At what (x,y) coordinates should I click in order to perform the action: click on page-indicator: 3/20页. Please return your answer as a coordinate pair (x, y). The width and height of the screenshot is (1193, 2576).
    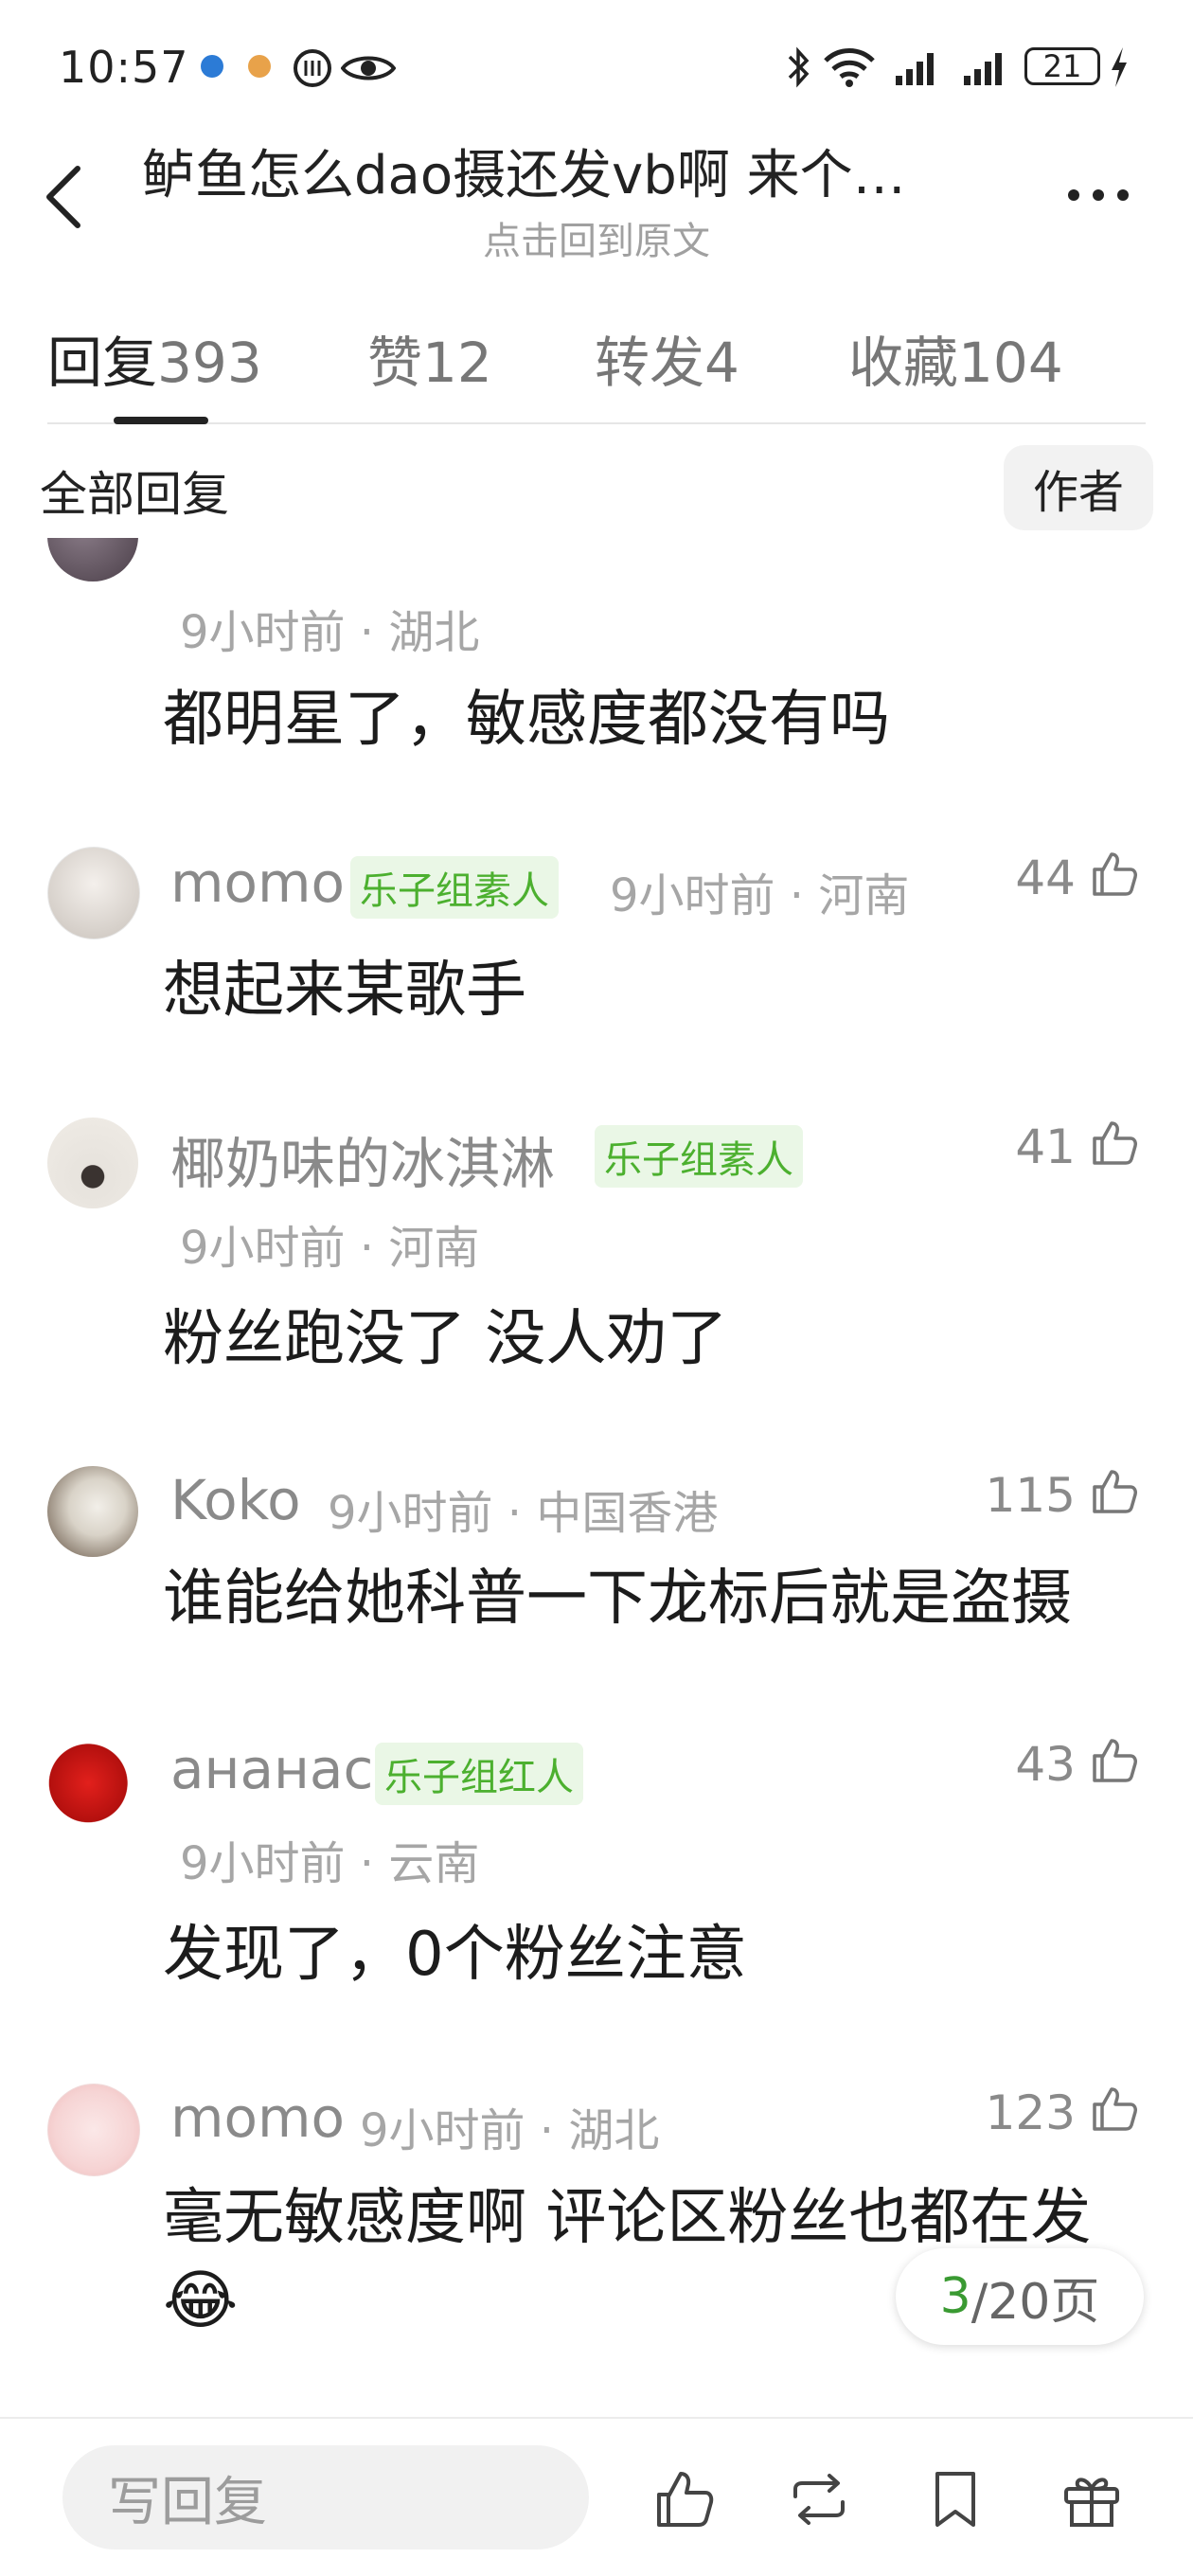
    Looking at the image, I should click on (1020, 2296).